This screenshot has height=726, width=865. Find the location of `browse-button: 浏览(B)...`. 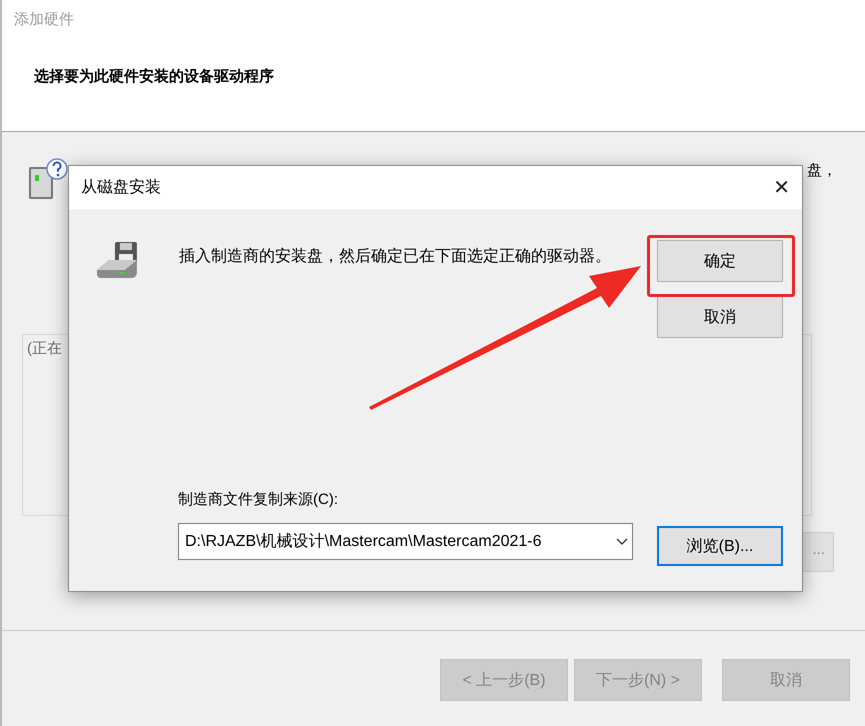

browse-button: 浏览(B)... is located at coordinates (720, 546).